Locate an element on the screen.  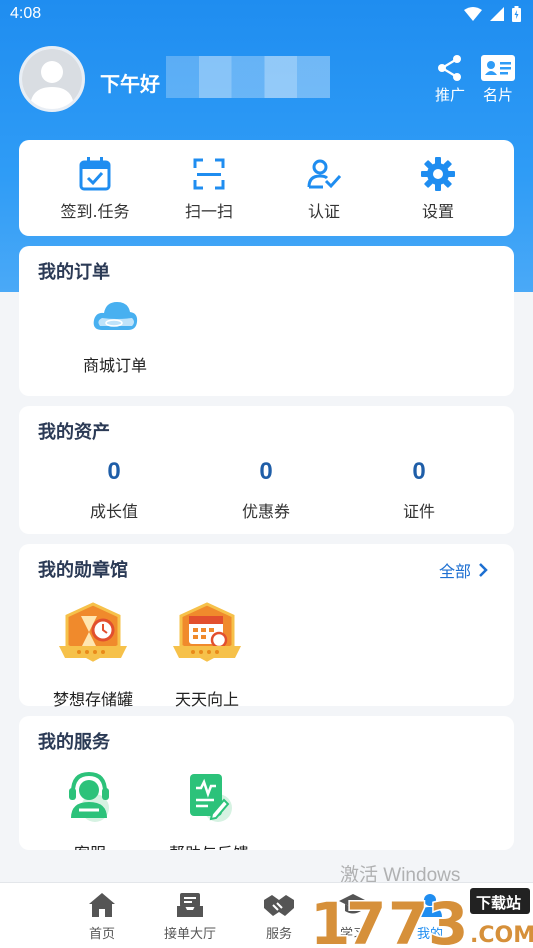
customer-support-label: 客服 is located at coordinates (90, 845).